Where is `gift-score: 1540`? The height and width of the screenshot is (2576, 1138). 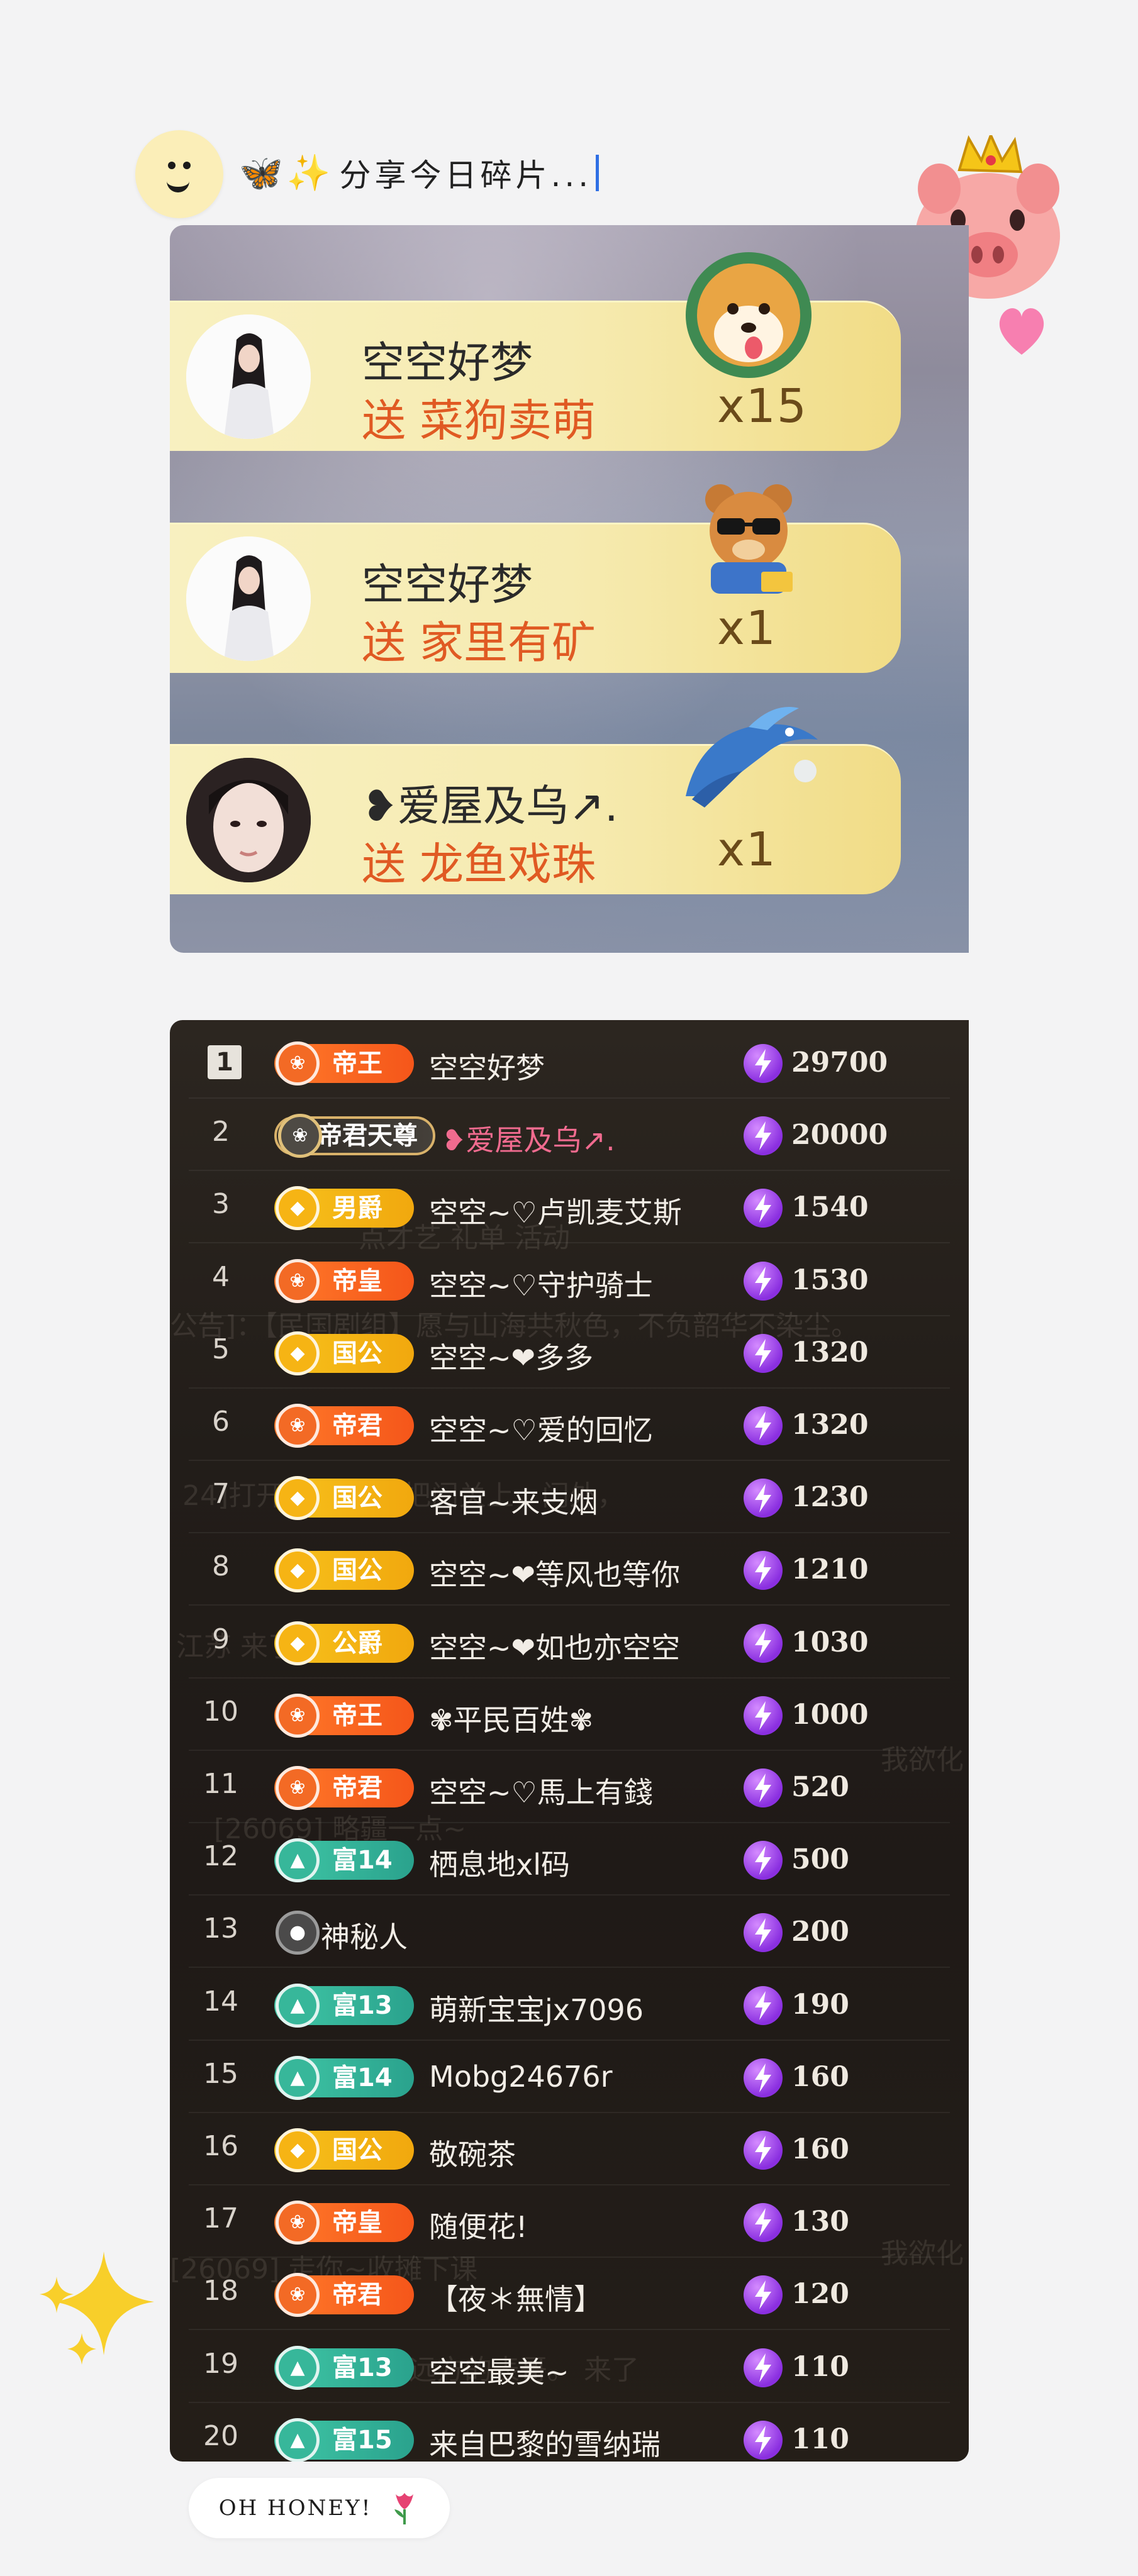 gift-score: 1540 is located at coordinates (830, 1207).